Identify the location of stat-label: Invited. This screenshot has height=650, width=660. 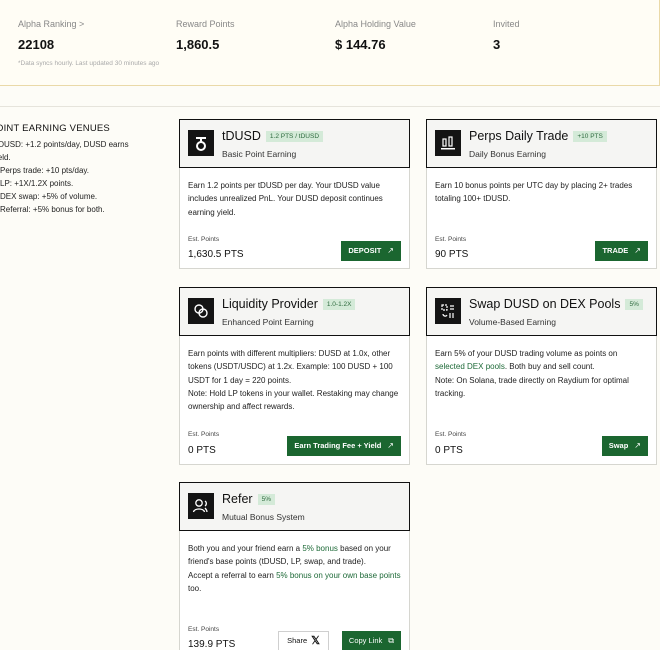
(506, 24).